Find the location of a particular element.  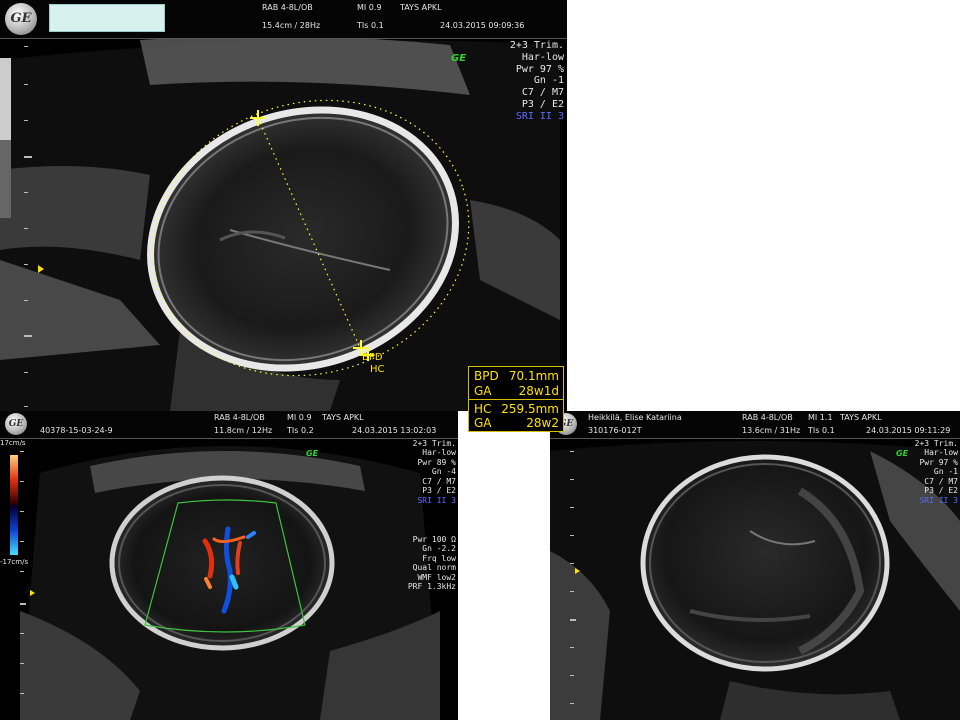

hc-value: 259.5mm is located at coordinates (530, 409).